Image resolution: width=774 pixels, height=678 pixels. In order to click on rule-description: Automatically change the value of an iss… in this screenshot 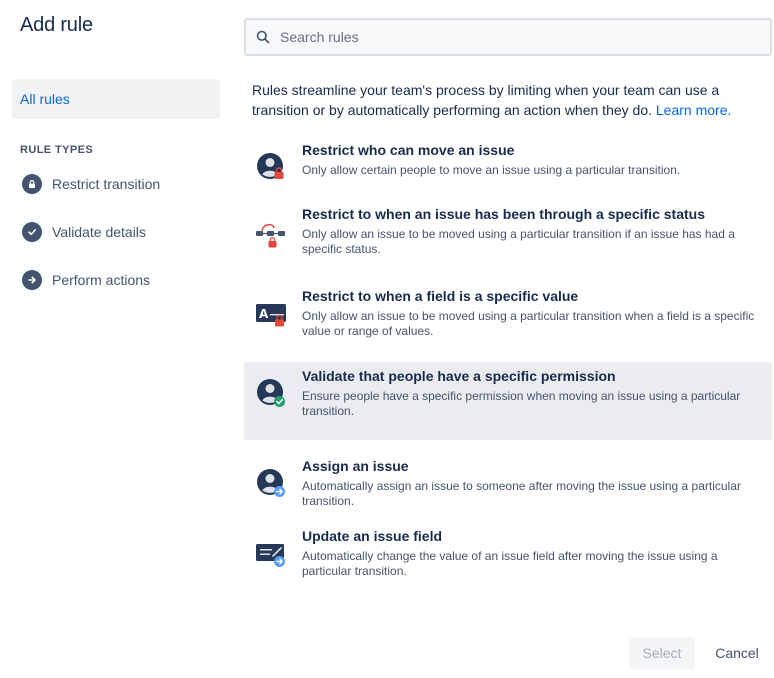, I will do `click(510, 563)`.